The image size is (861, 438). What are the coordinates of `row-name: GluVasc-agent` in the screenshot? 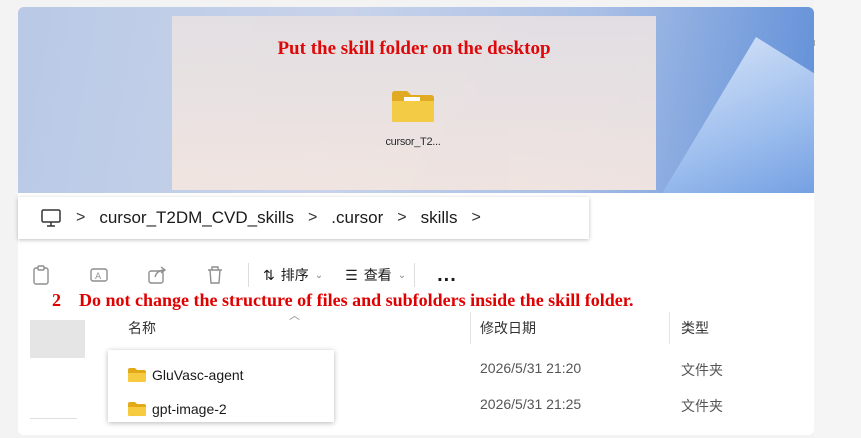 It's located at (198, 375).